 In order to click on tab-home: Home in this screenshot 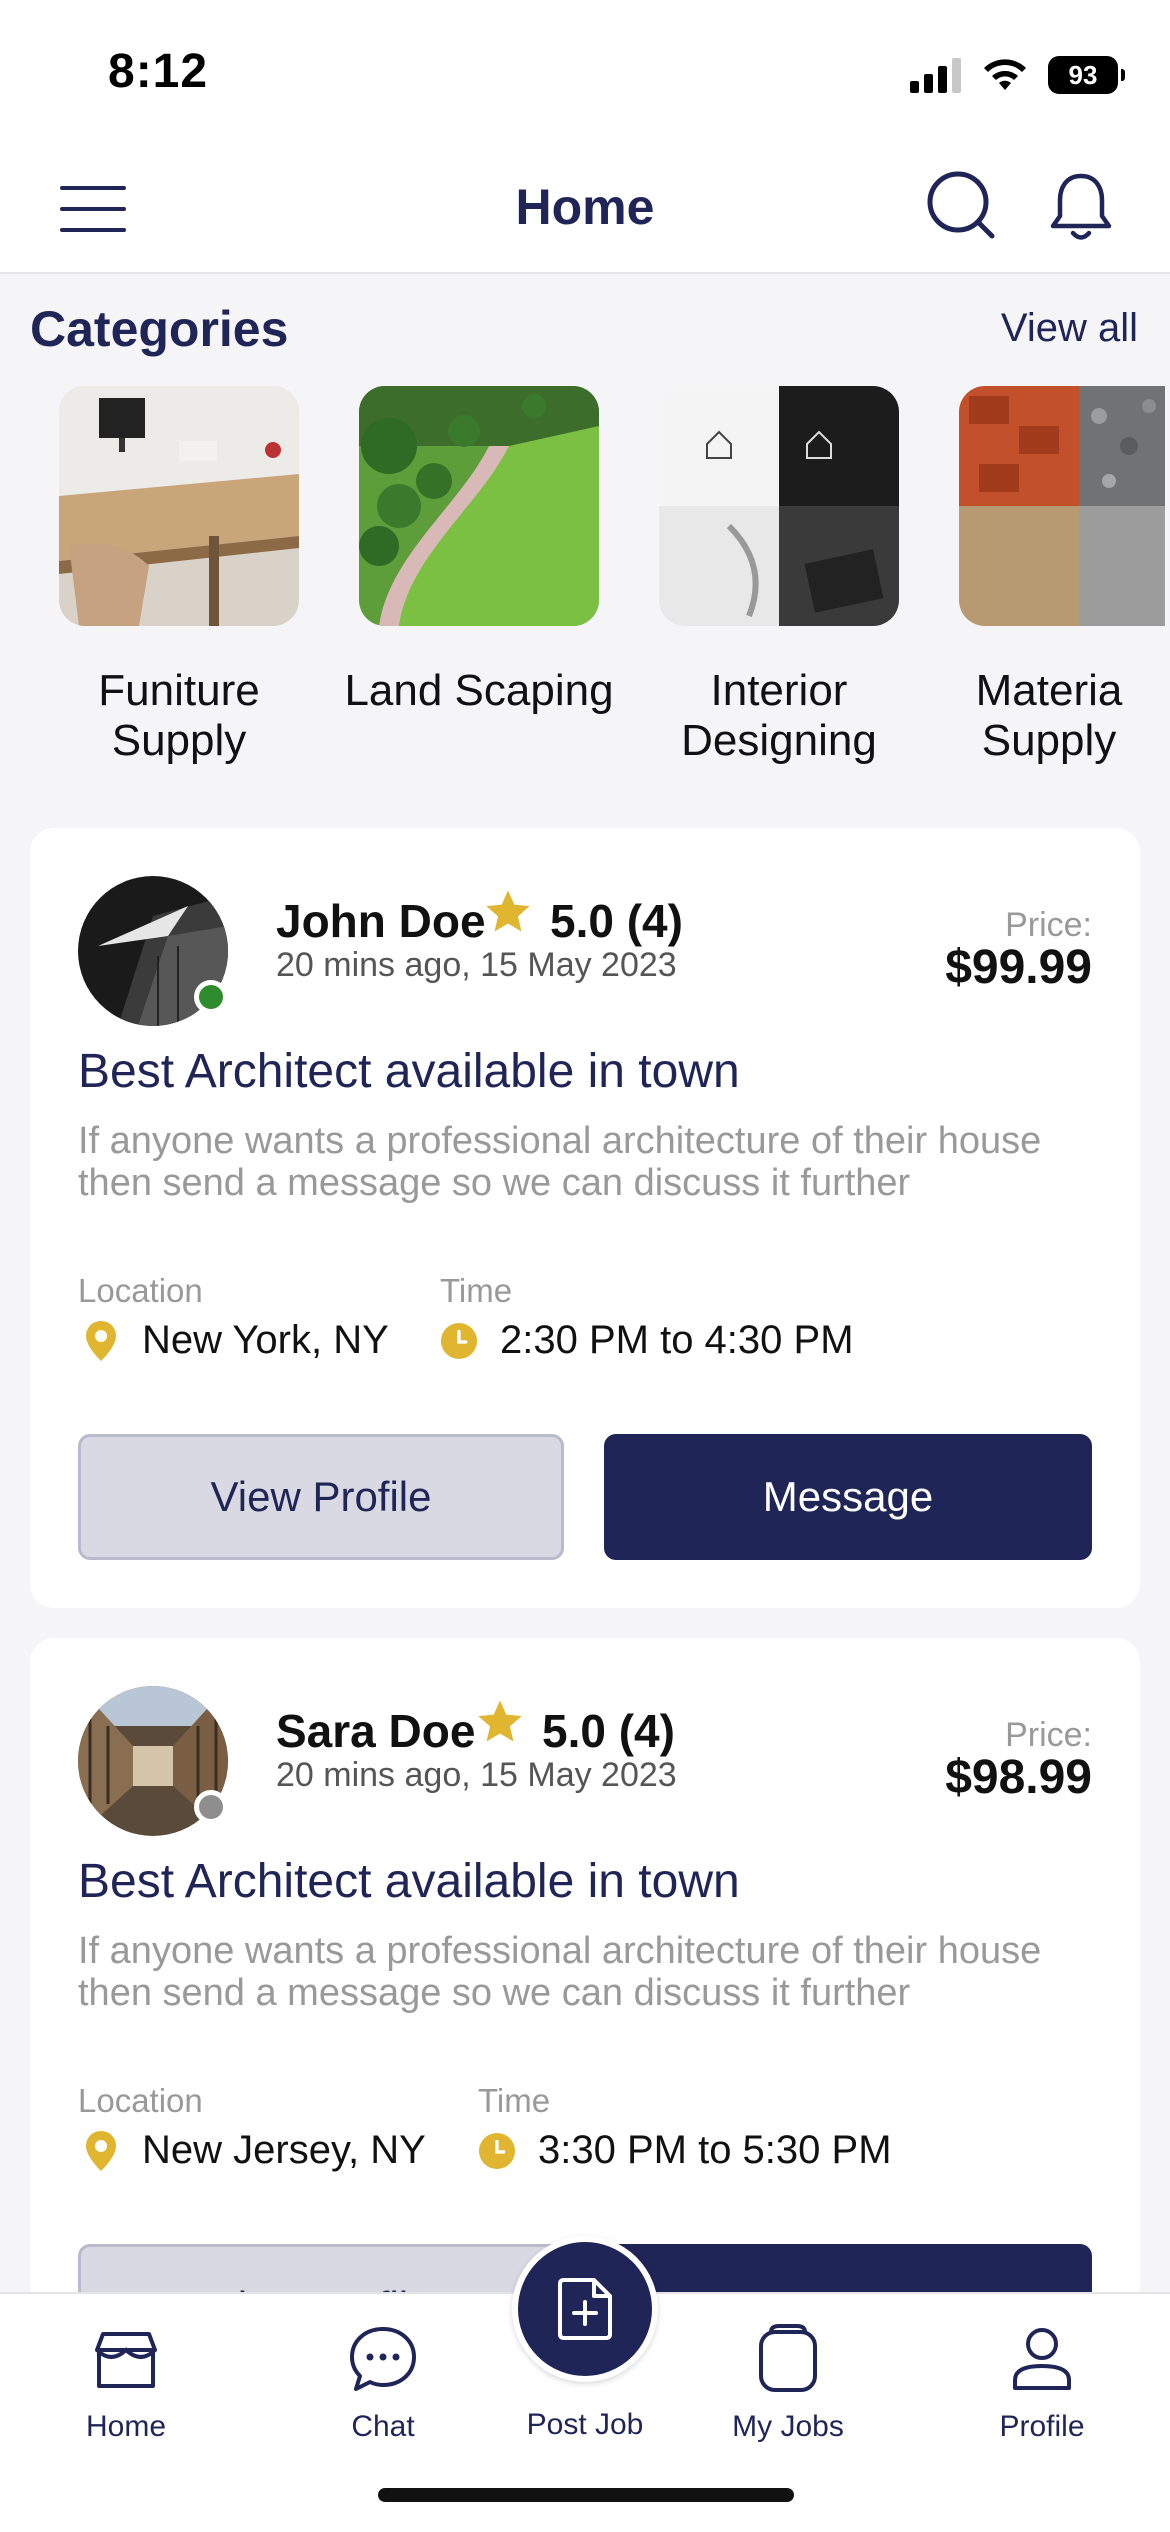, I will do `click(126, 2384)`.